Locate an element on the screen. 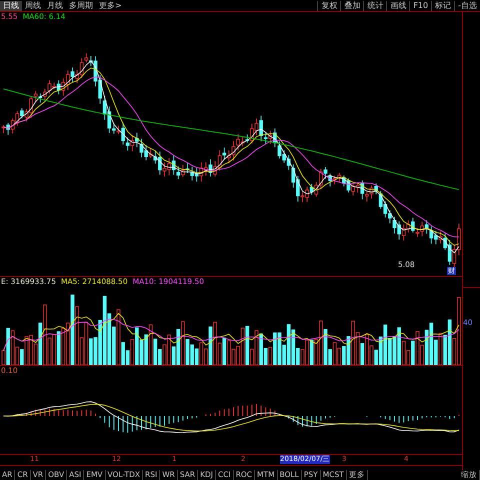 The height and width of the screenshot is (480, 480). period-tab: 月线 is located at coordinates (55, 5).